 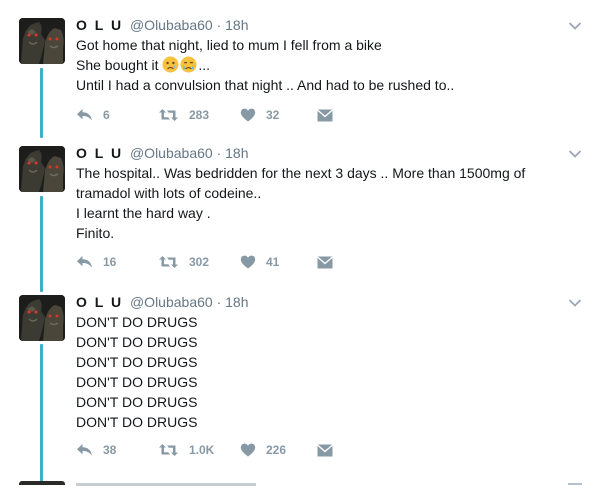 What do you see at coordinates (276, 450) in the screenshot?
I see `like-count: 226` at bounding box center [276, 450].